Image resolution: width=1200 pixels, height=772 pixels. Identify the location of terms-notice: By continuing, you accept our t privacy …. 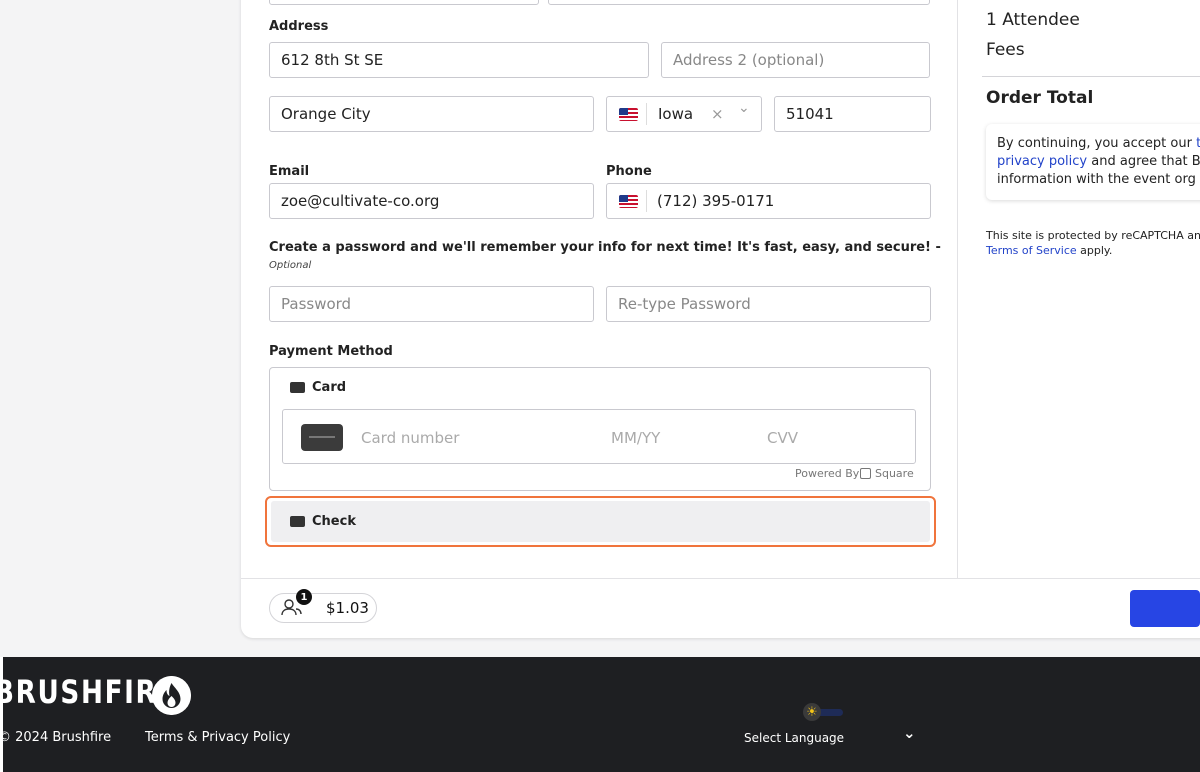
(1093, 162).